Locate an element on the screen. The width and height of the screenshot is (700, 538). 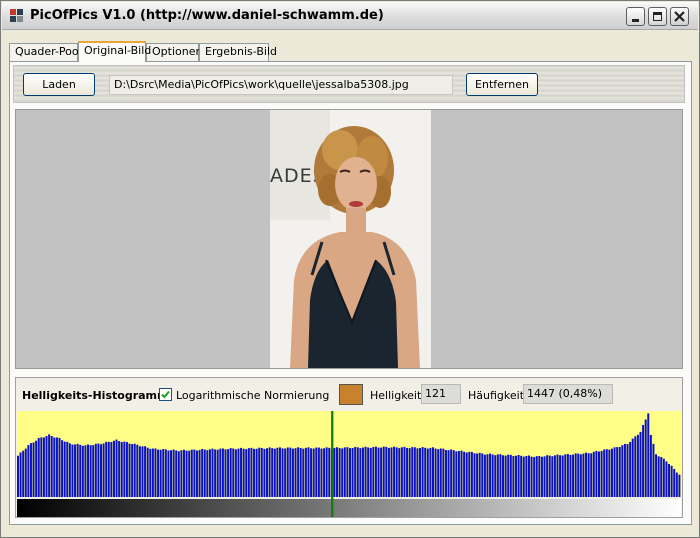
close-button is located at coordinates (679, 16).